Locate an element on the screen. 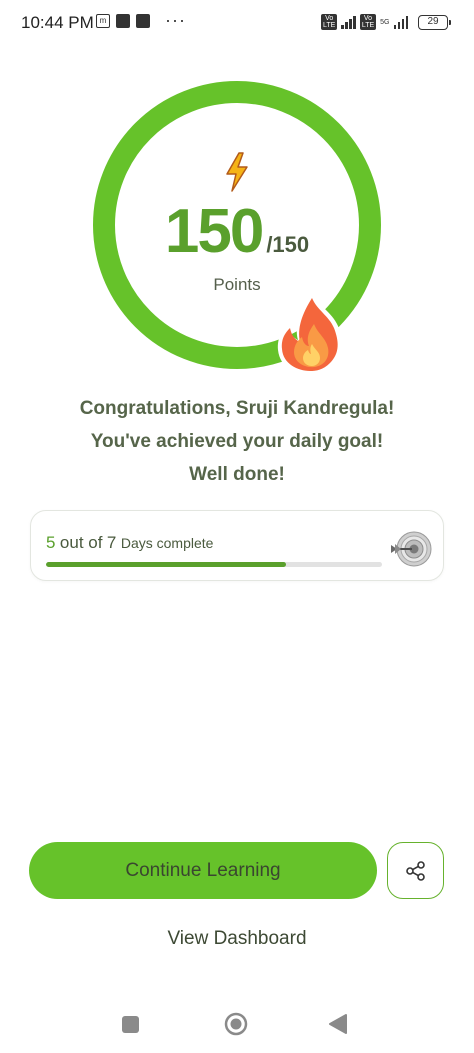 This screenshot has width=474, height=1053. goal-achieved-message: You've achieved your daily goal! is located at coordinates (237, 441).